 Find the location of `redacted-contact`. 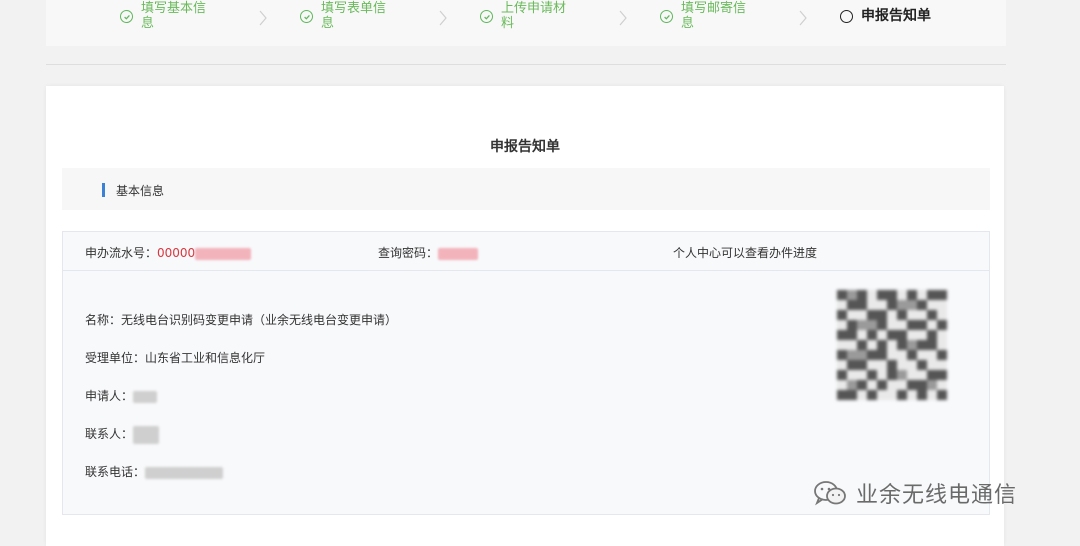

redacted-contact is located at coordinates (146, 434).